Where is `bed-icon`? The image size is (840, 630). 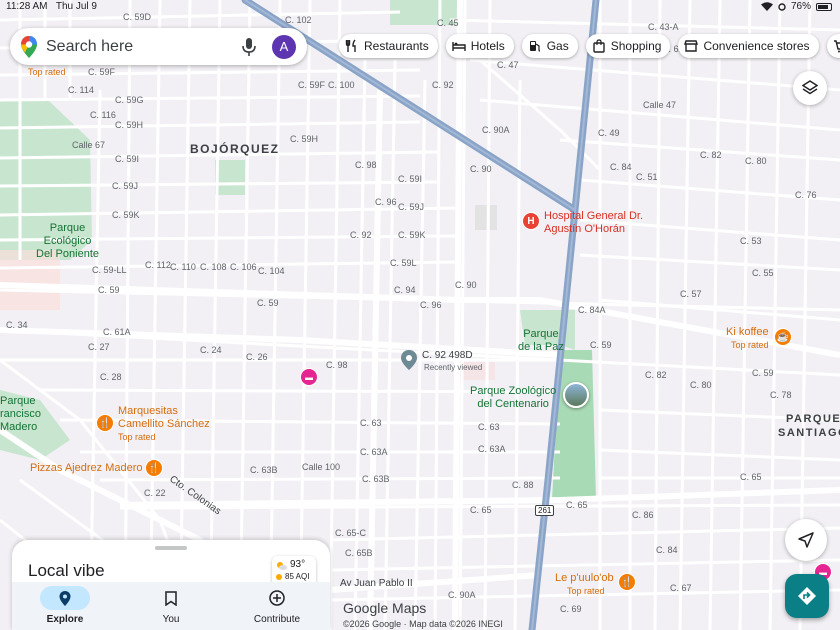 bed-icon is located at coordinates (459, 46).